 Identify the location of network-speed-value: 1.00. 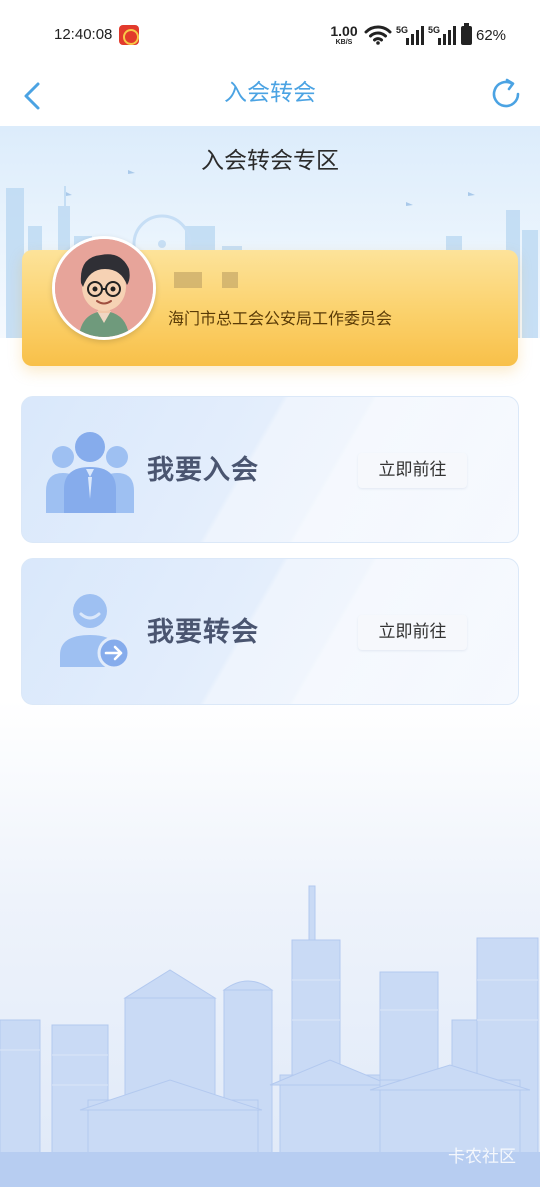
(344, 31).